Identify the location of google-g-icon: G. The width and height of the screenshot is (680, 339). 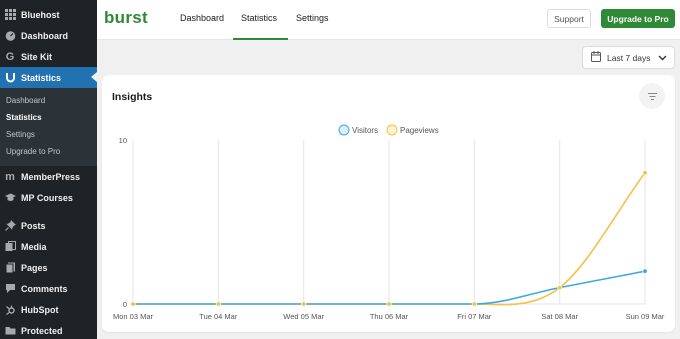
(10, 56).